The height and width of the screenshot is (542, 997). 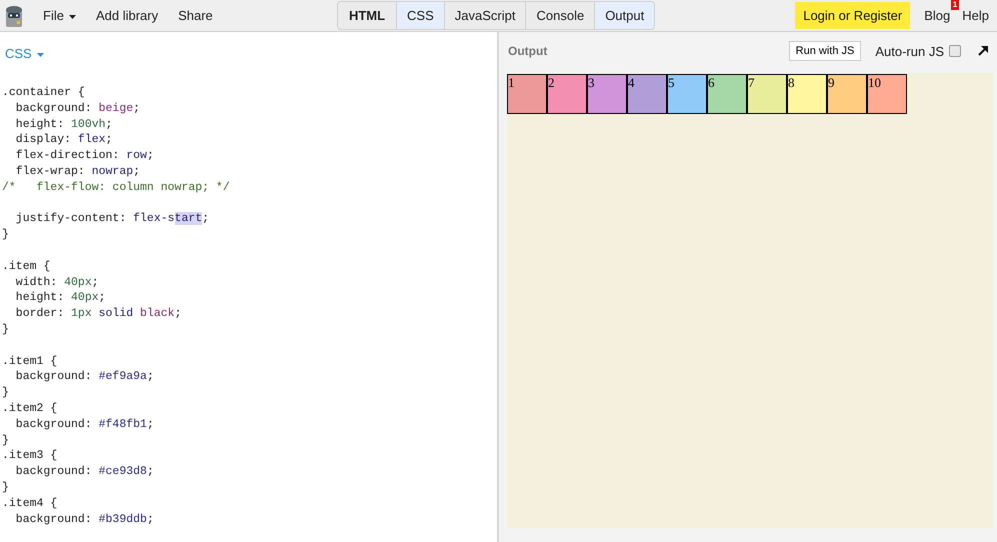 I want to click on panel-tab: HTML, so click(x=368, y=15).